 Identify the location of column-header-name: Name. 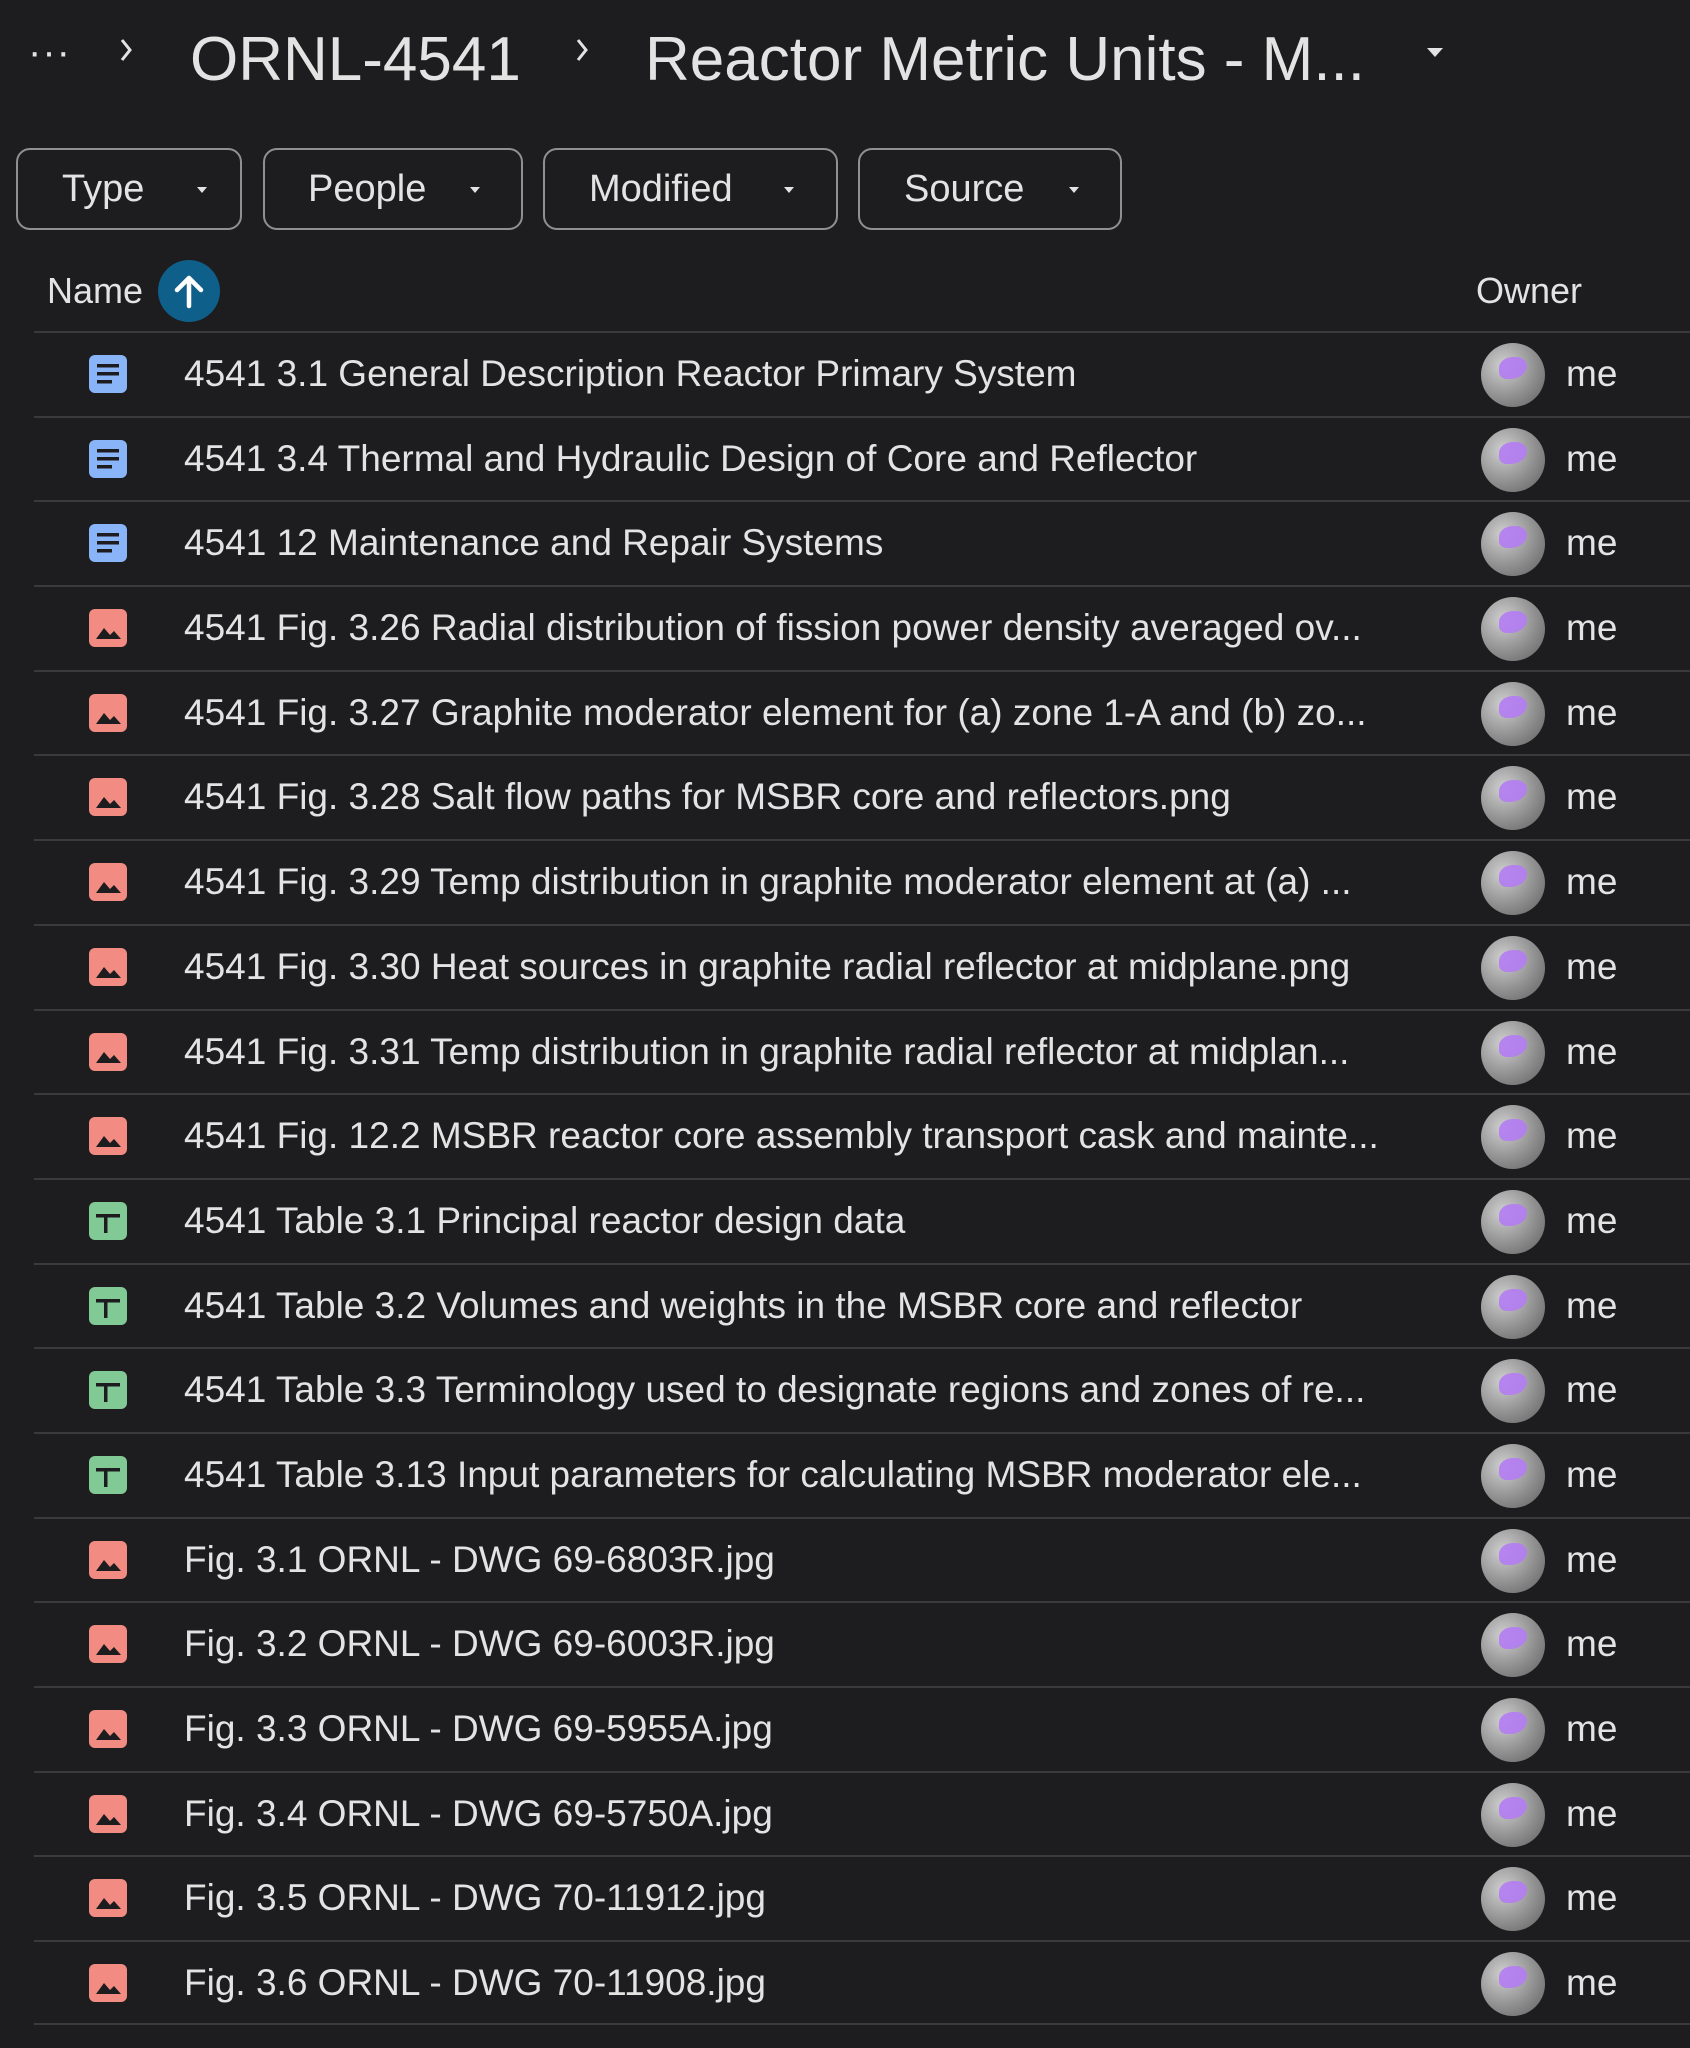
(95, 291).